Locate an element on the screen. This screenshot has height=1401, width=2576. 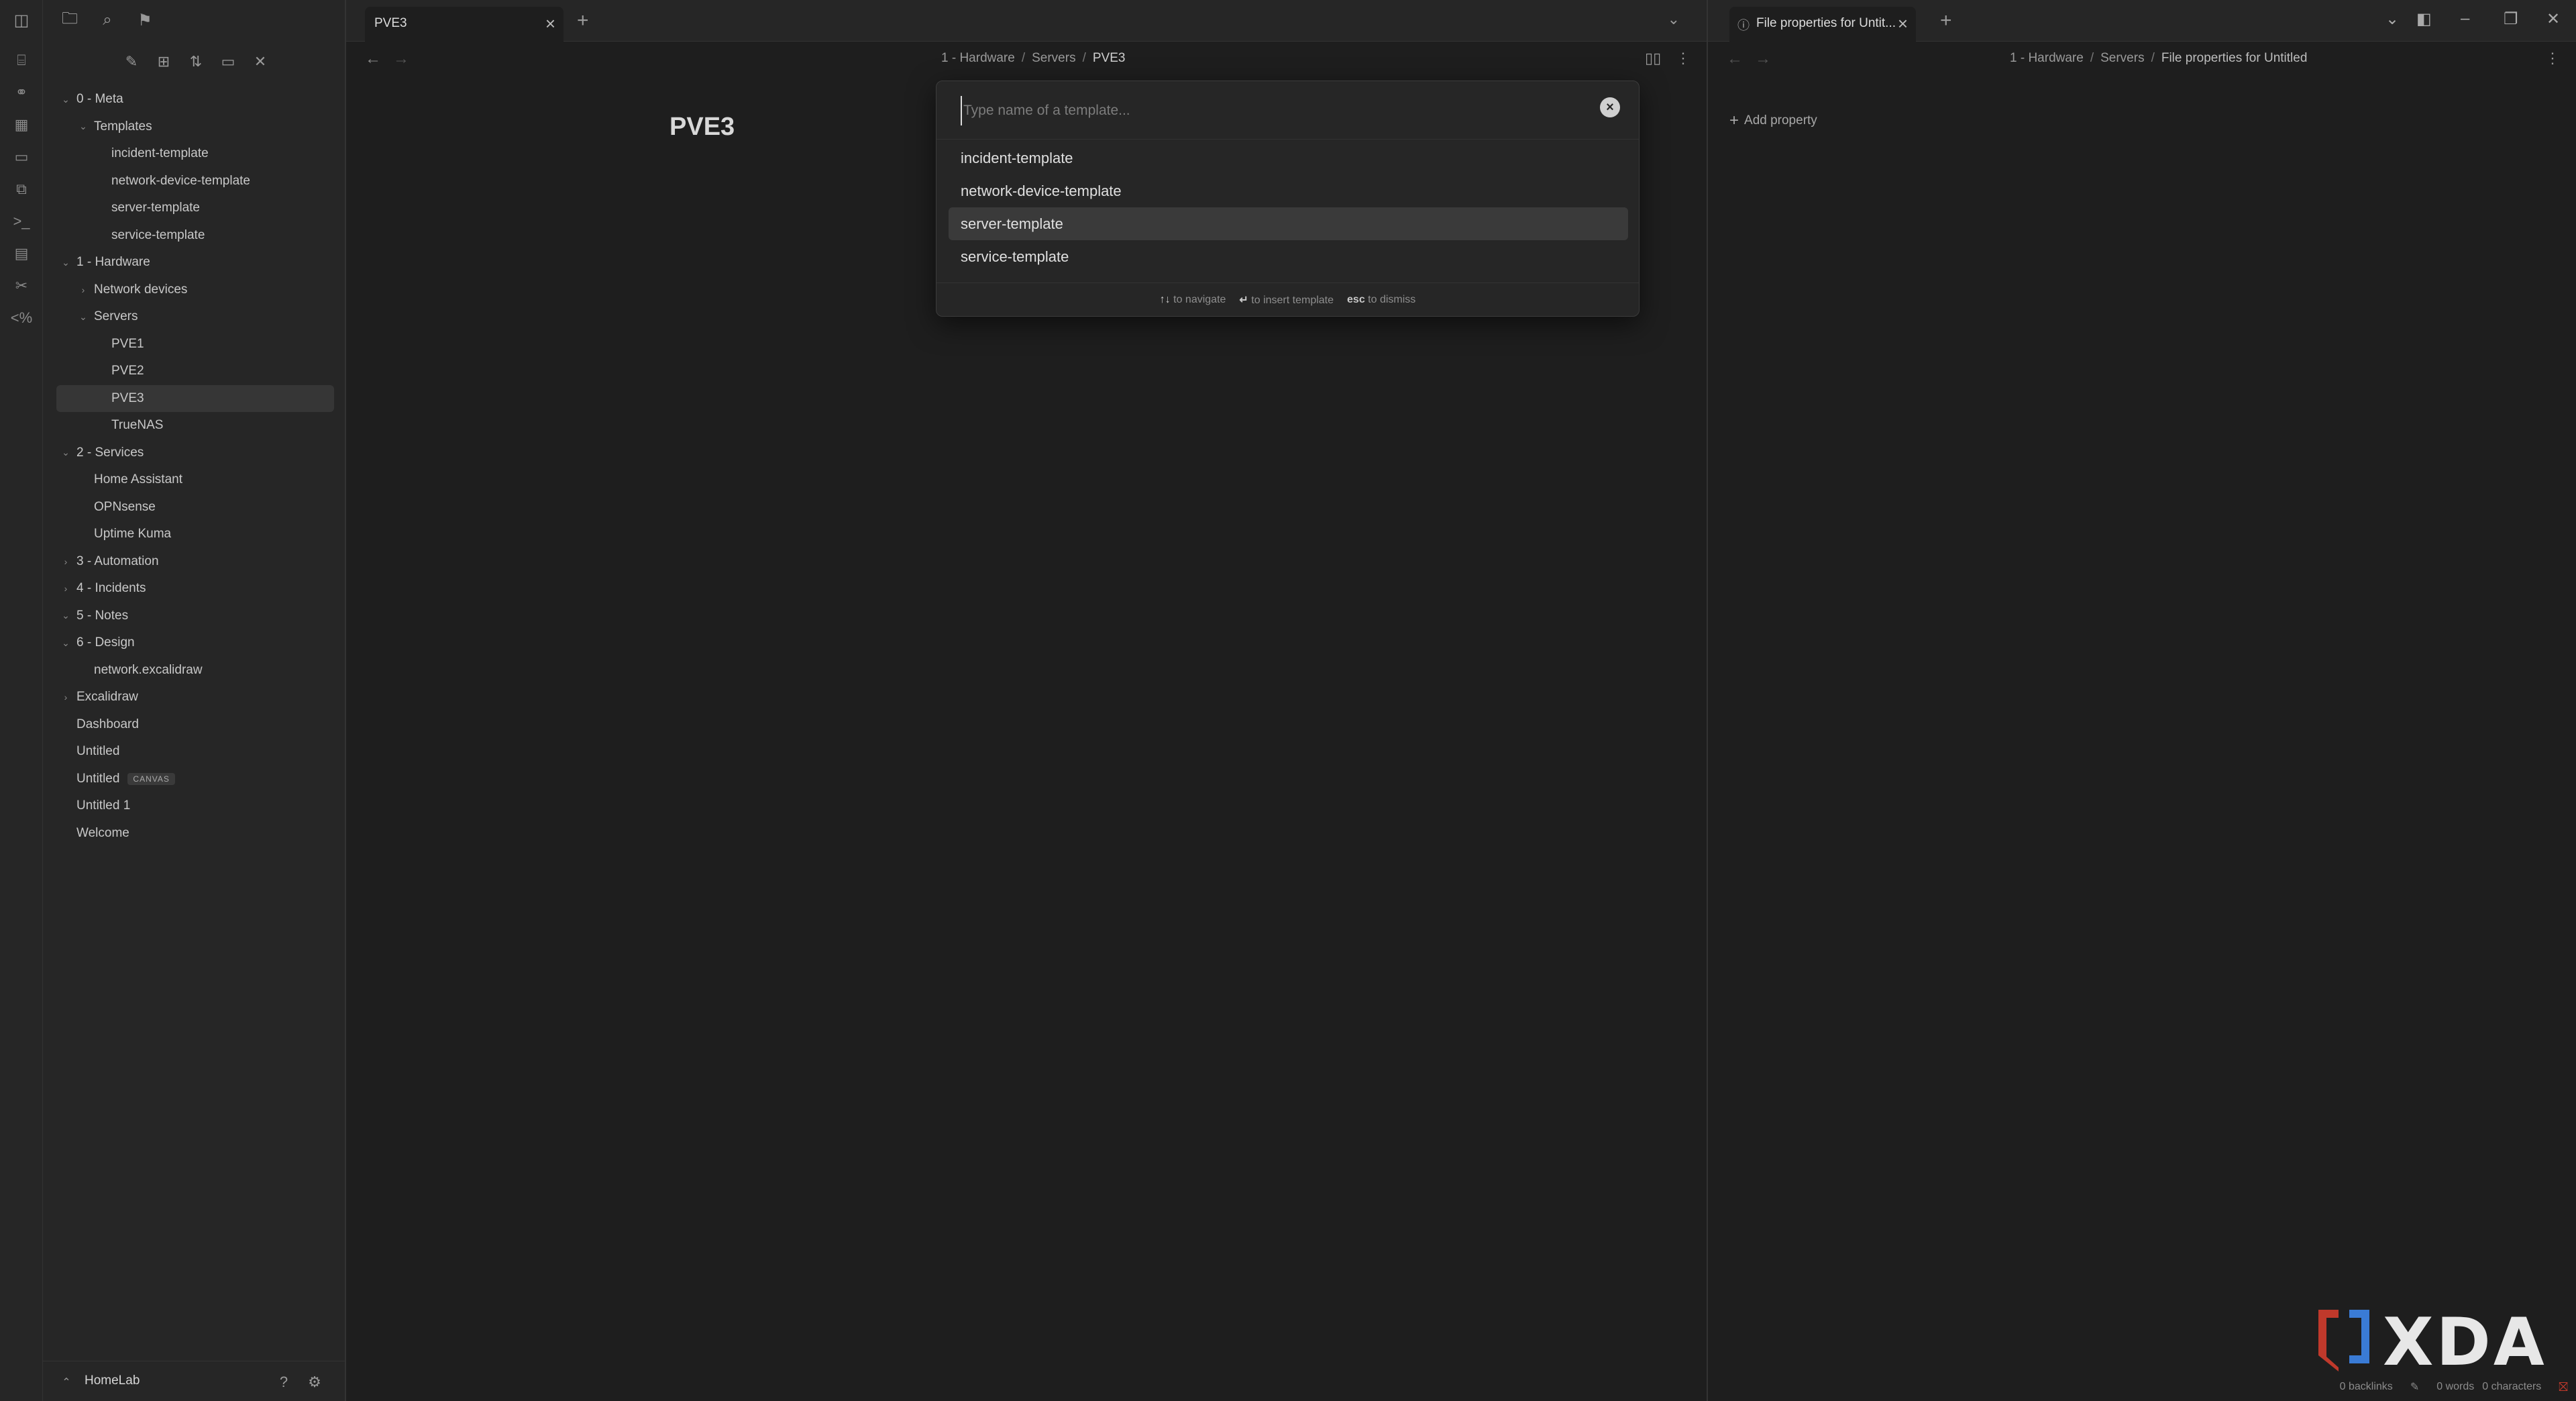
new-folder-icon: ⊞ is located at coordinates (164, 62).